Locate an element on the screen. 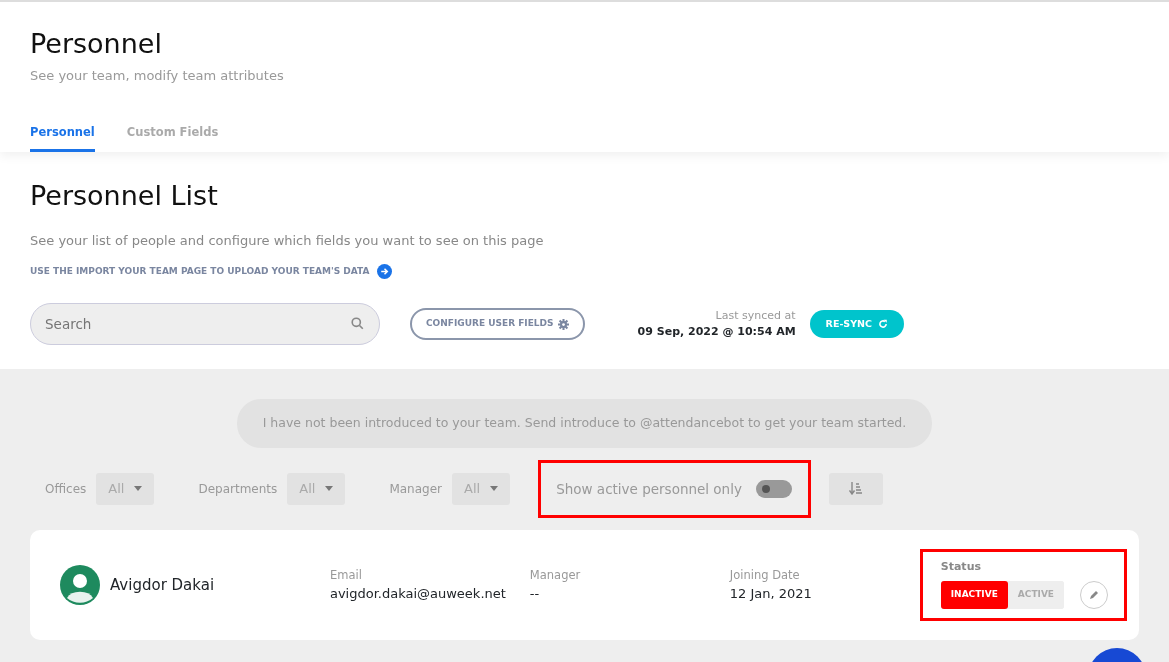  refresh-icon is located at coordinates (883, 324).